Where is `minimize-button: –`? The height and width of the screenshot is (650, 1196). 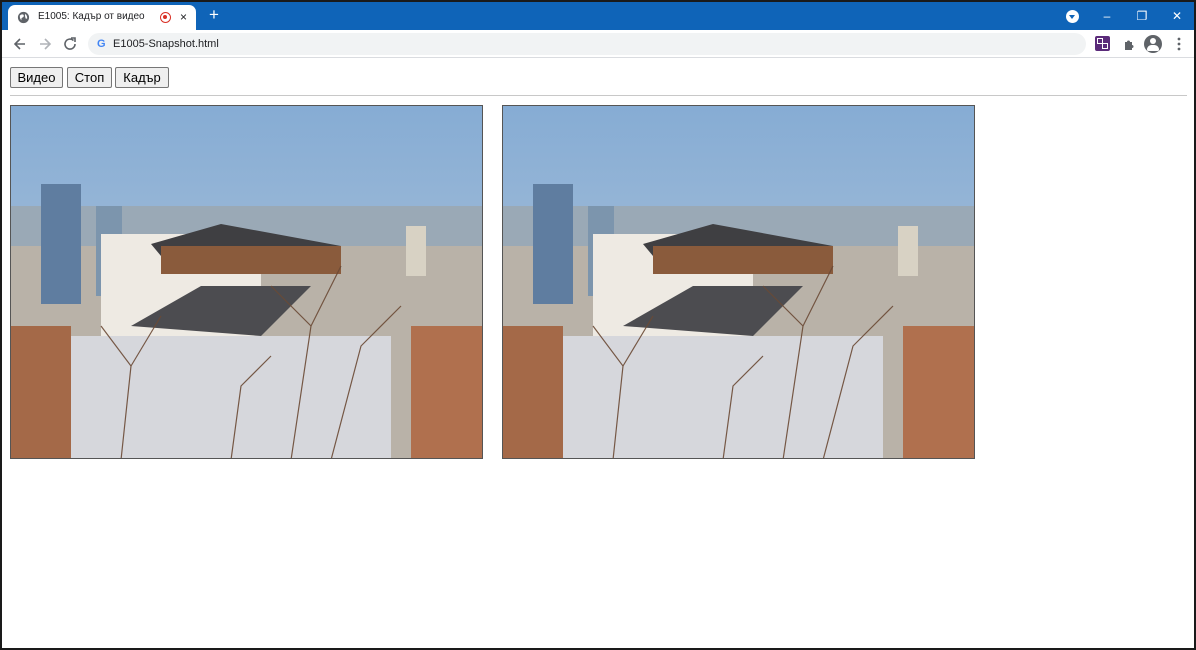 minimize-button: – is located at coordinates (1107, 16).